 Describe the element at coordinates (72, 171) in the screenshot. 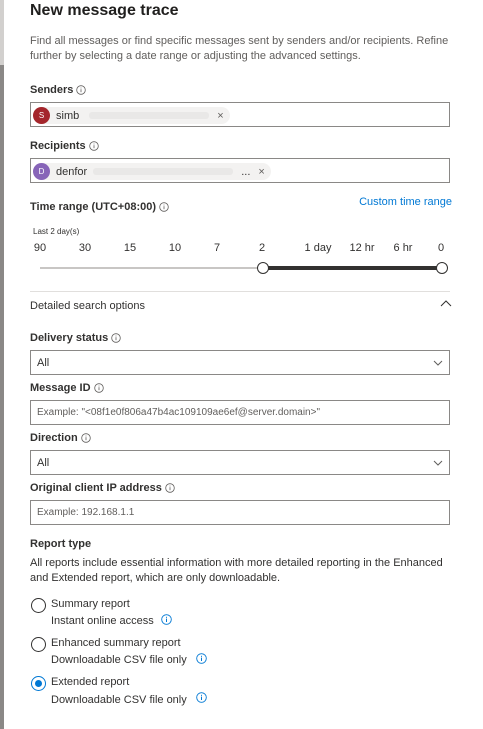

I see `recipient-chip-name: denfor` at that location.